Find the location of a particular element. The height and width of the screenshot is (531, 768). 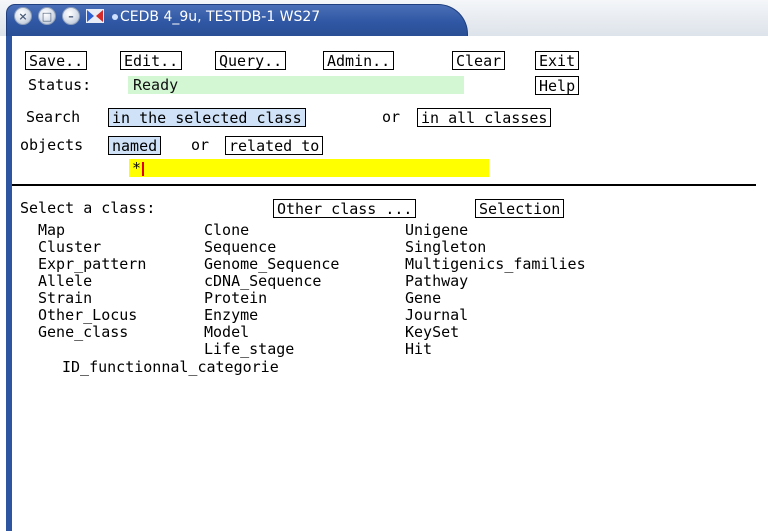

class-item-pathway: Pathway is located at coordinates (436, 281).